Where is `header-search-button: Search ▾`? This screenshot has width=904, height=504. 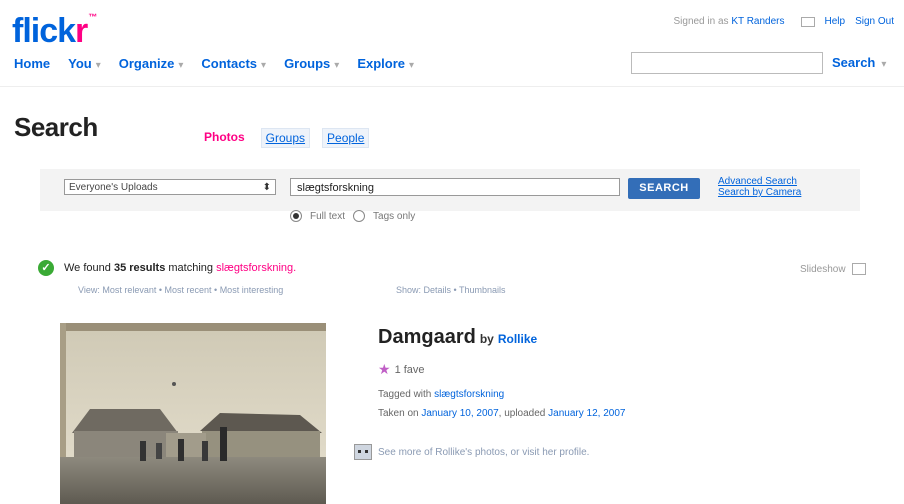
header-search-button: Search ▾ is located at coordinates (859, 62).